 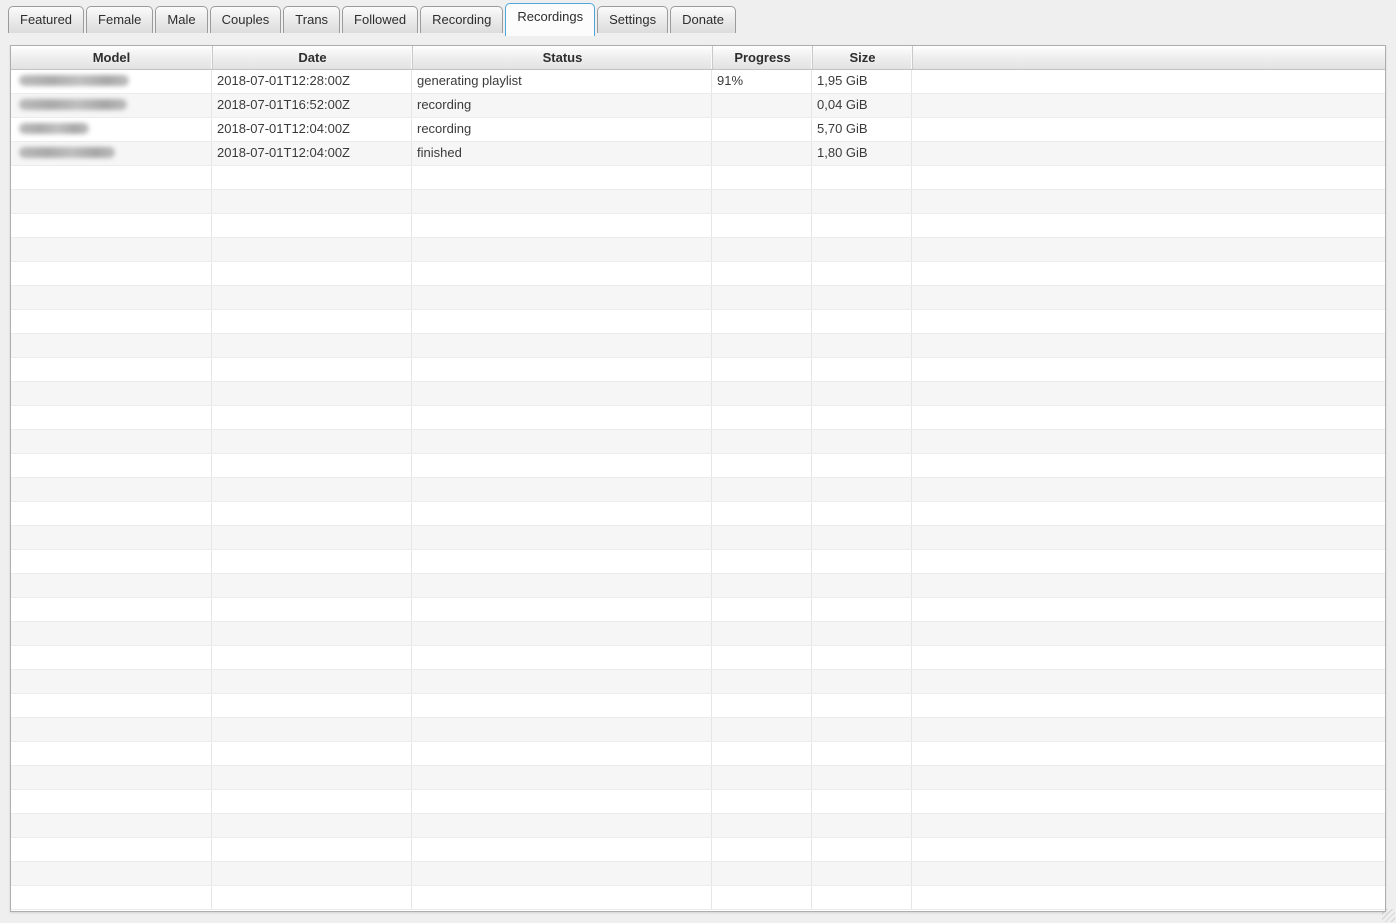 What do you see at coordinates (563, 57) in the screenshot?
I see `column-header-status: Status` at bounding box center [563, 57].